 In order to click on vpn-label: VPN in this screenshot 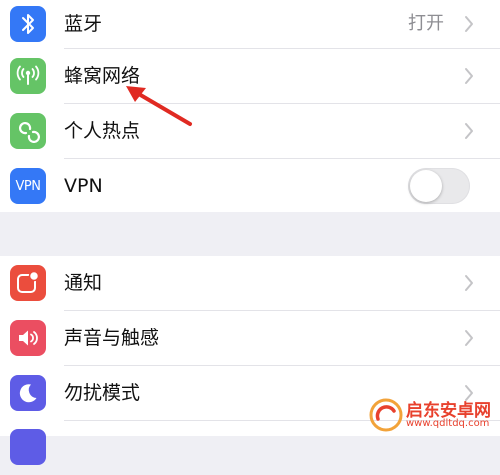, I will do `click(83, 186)`.